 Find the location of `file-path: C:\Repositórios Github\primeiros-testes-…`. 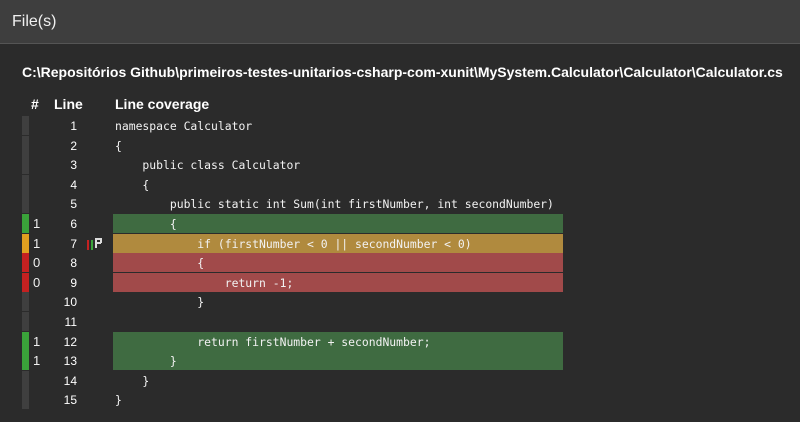

file-path: C:\Repositórios Github\primeiros-testes-… is located at coordinates (402, 72).